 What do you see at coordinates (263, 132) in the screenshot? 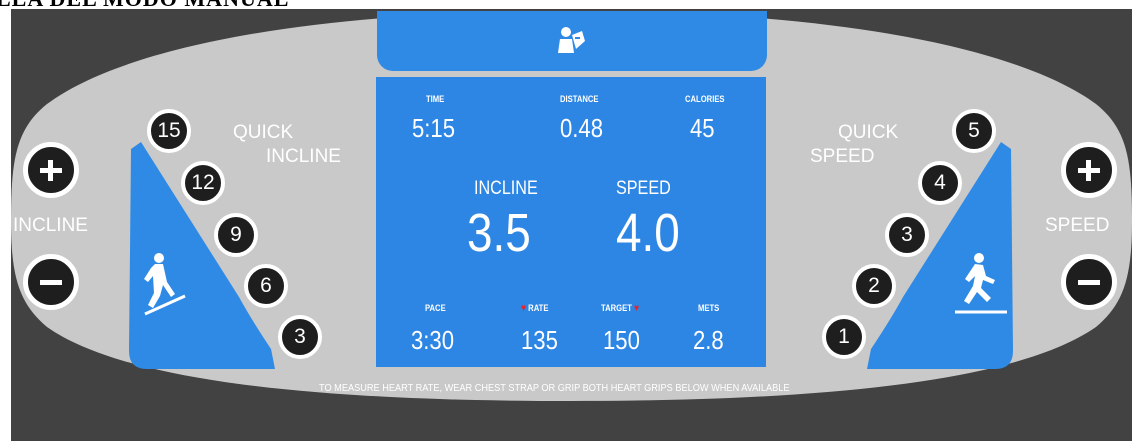
I see `quick-incline-label-1: QUICK` at bounding box center [263, 132].